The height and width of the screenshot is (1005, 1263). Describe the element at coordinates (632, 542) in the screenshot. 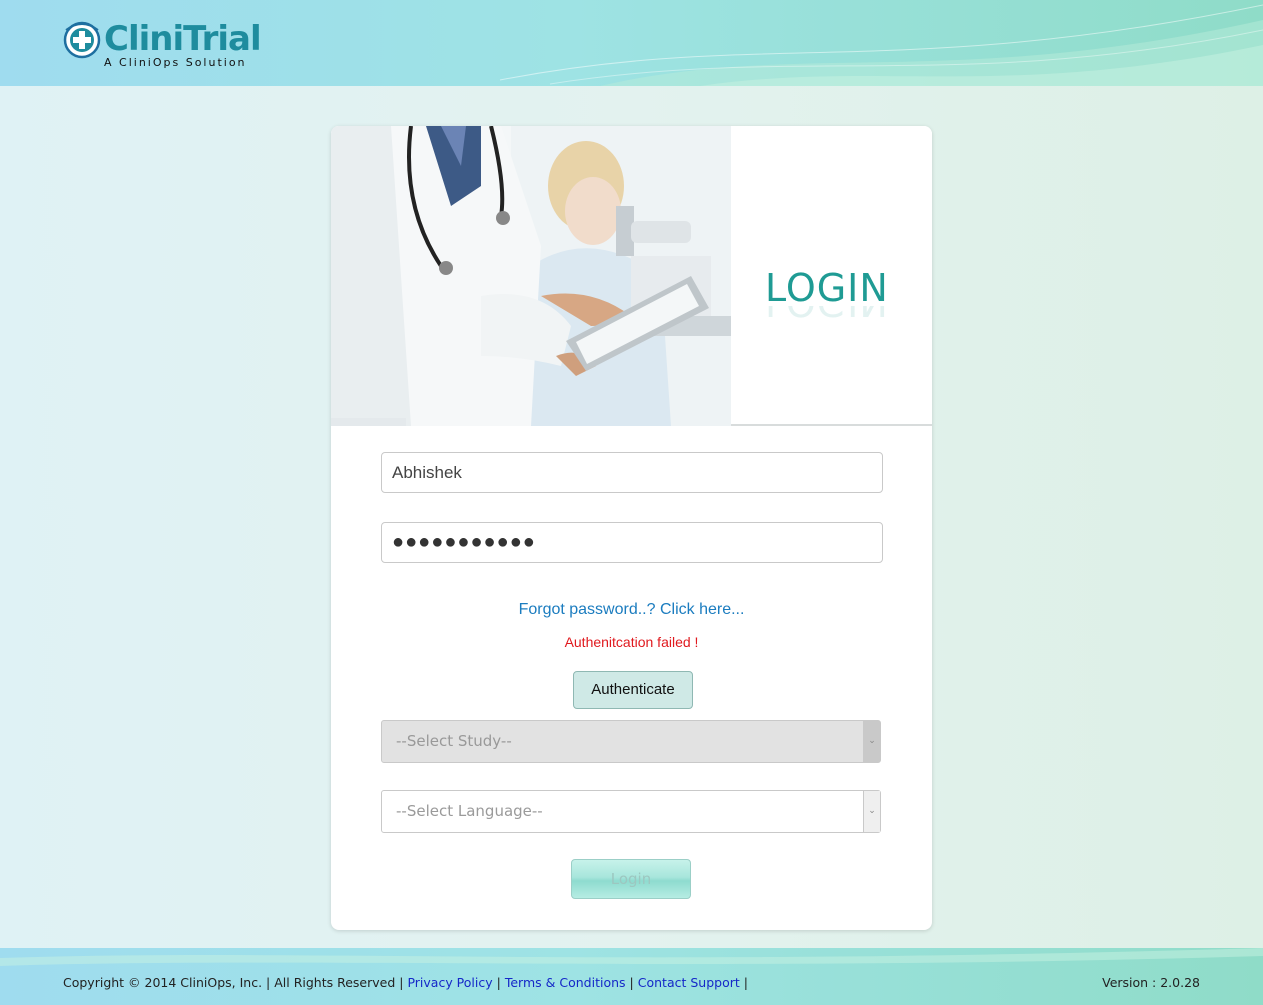

I see `password-input: ●●●●●●●●●●●` at that location.